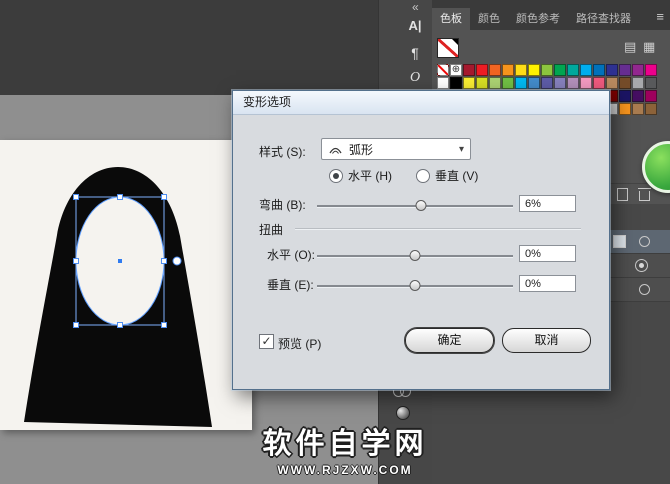 The image size is (670, 484). I want to click on panel-tabbar: 色板 颜色 颜色参考 路径查找器 ≡, so click(551, 15).